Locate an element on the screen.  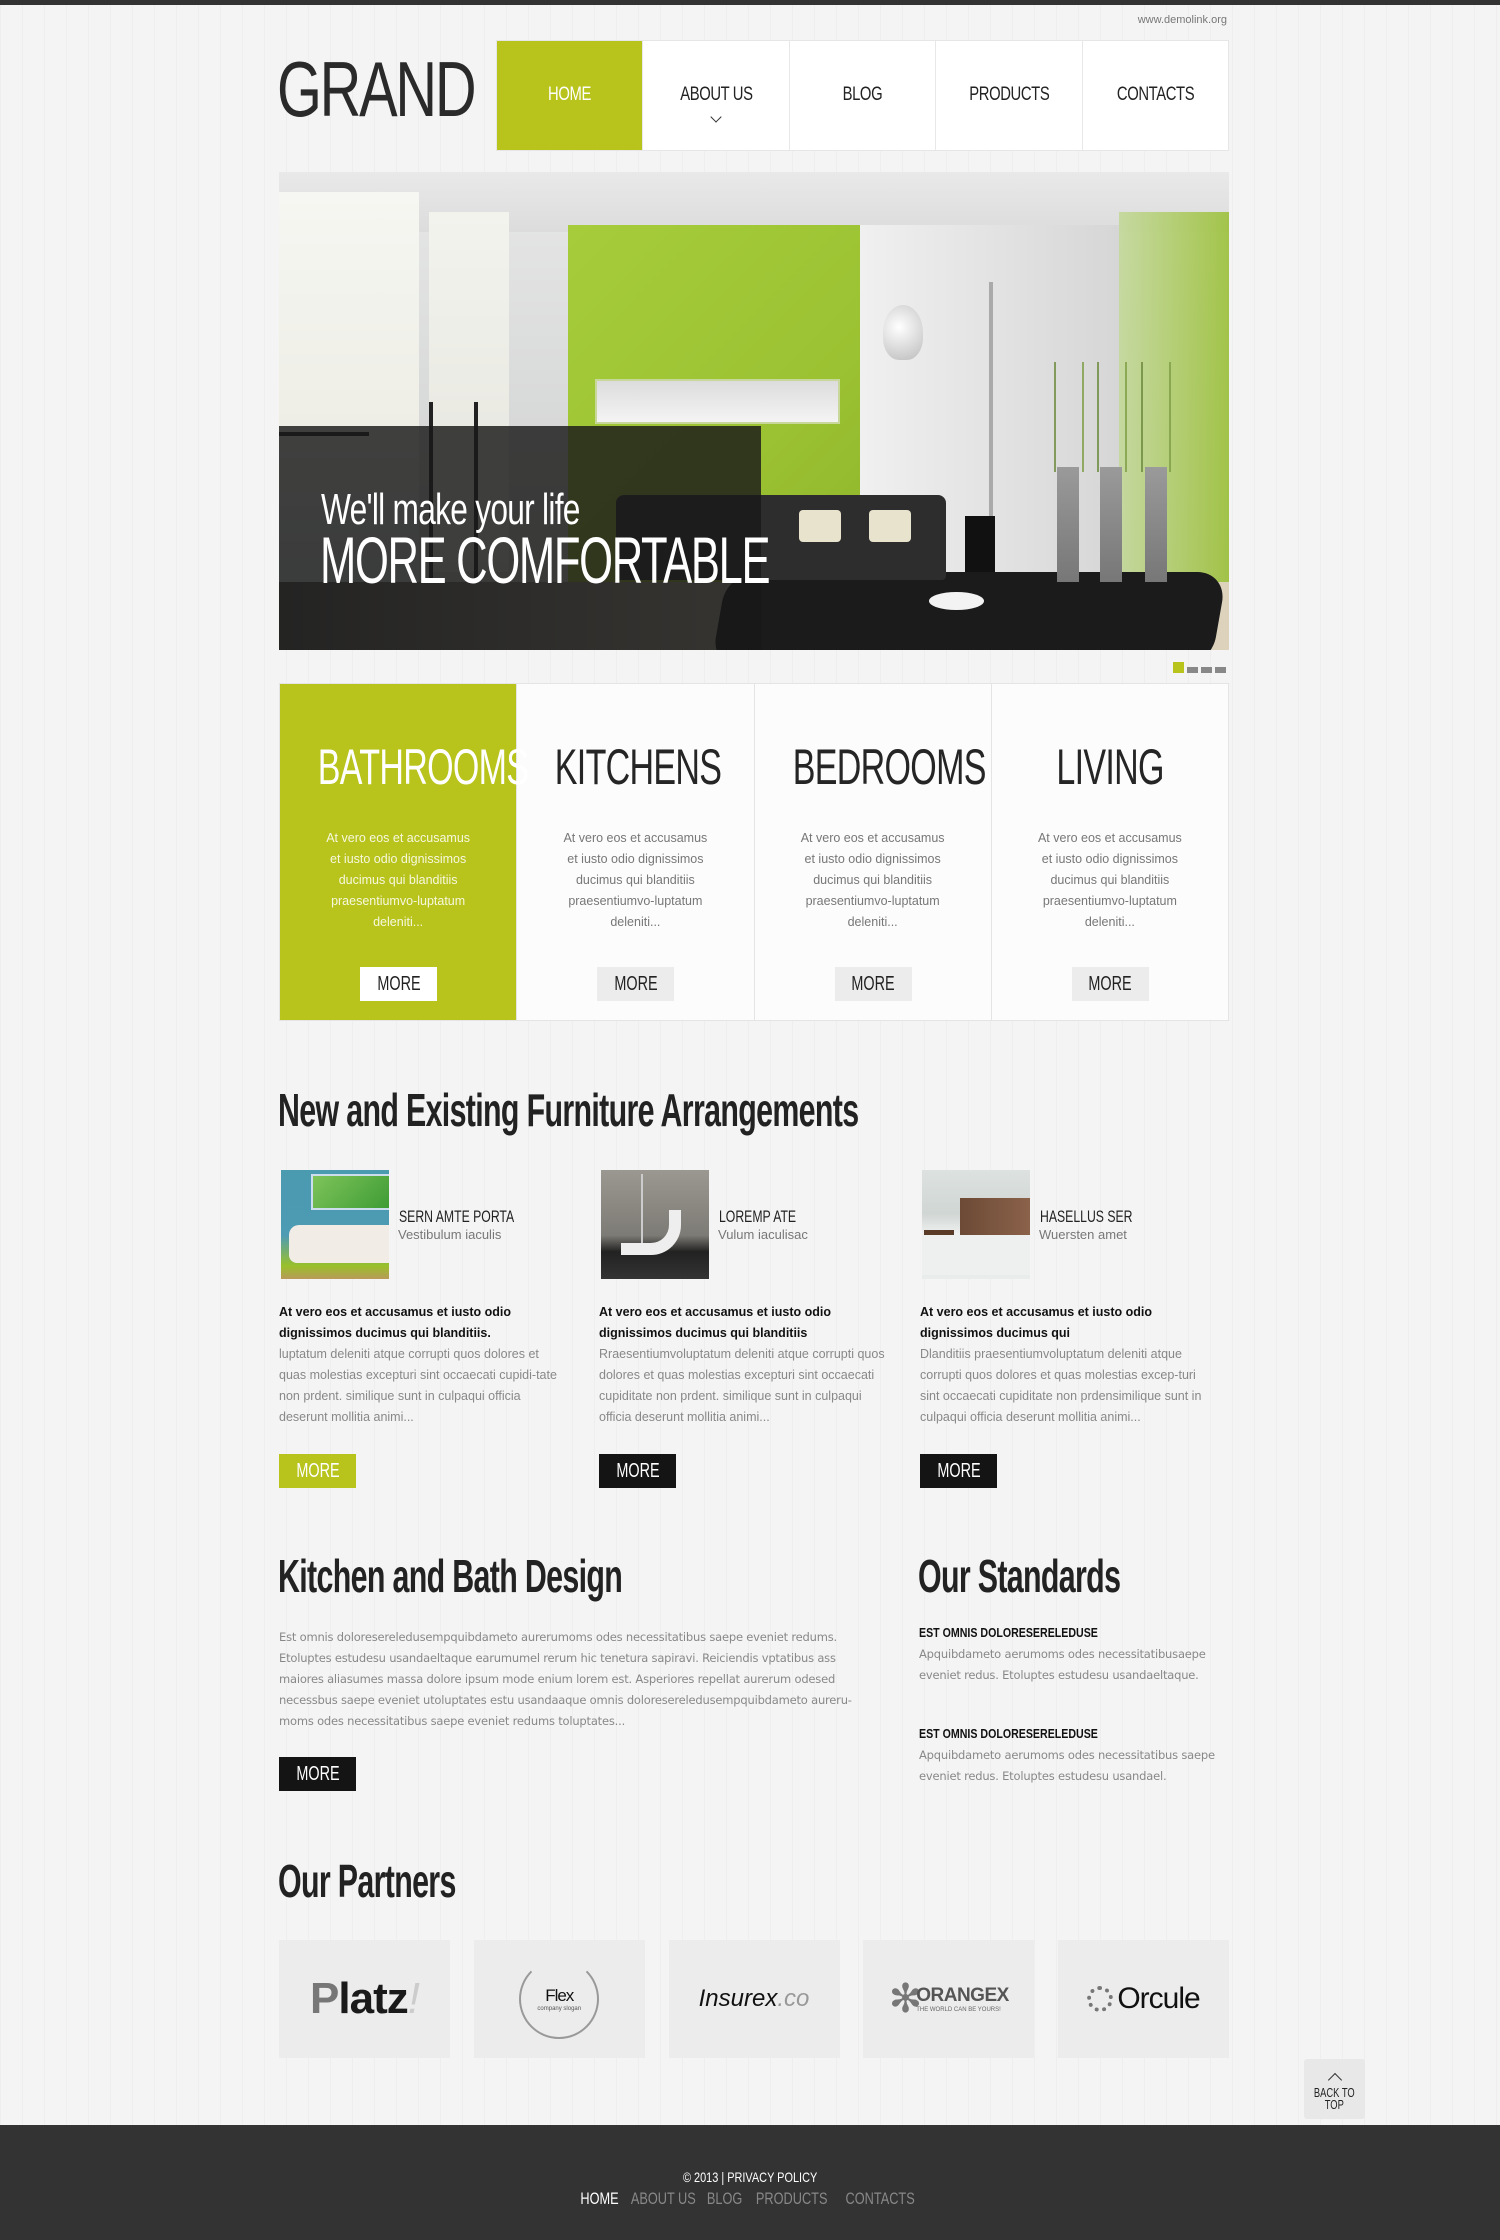
partner-flex: Flex company slogan is located at coordinates (559, 1999).